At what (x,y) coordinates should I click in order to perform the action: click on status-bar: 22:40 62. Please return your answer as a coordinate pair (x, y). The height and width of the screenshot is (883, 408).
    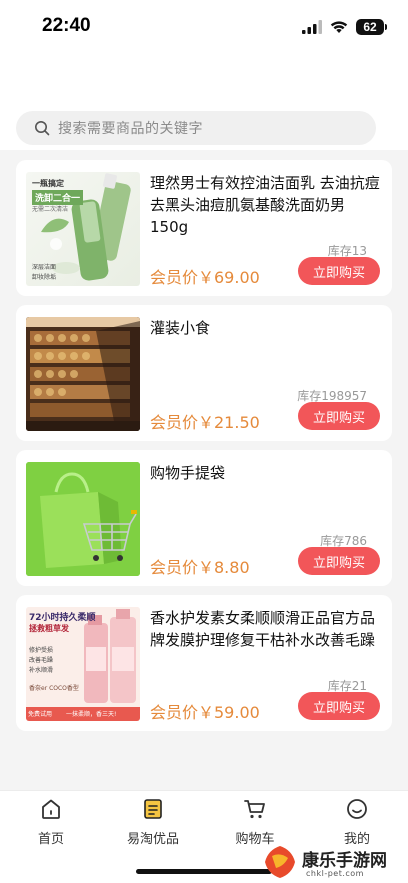
    Looking at the image, I should click on (204, 27).